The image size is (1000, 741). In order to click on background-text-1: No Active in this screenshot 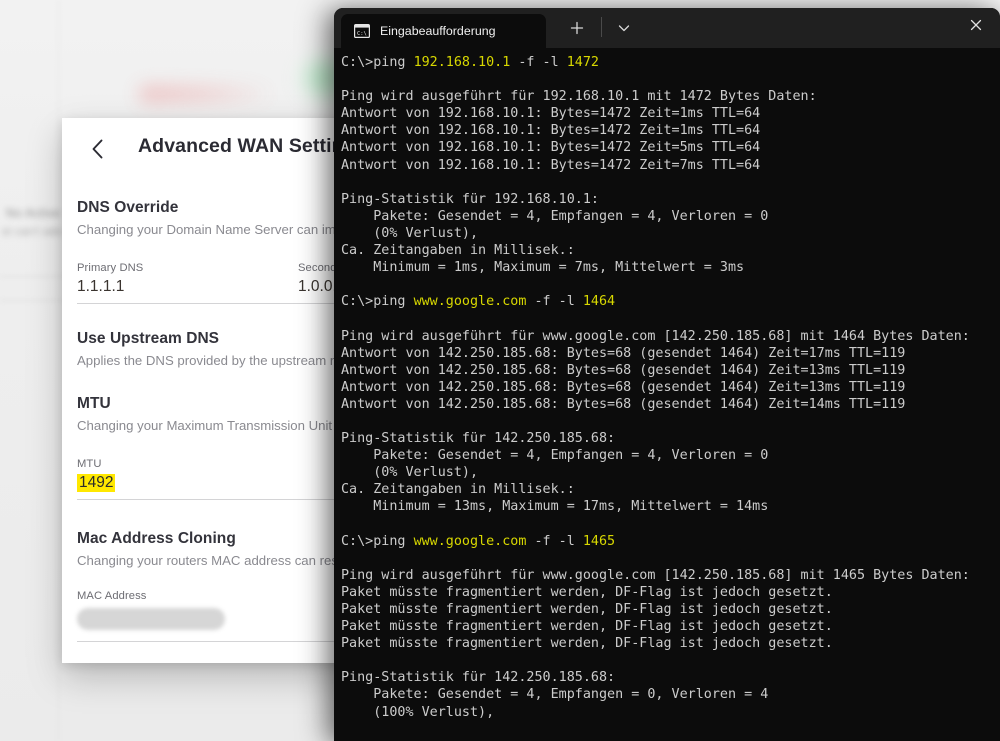, I will do `click(33, 213)`.